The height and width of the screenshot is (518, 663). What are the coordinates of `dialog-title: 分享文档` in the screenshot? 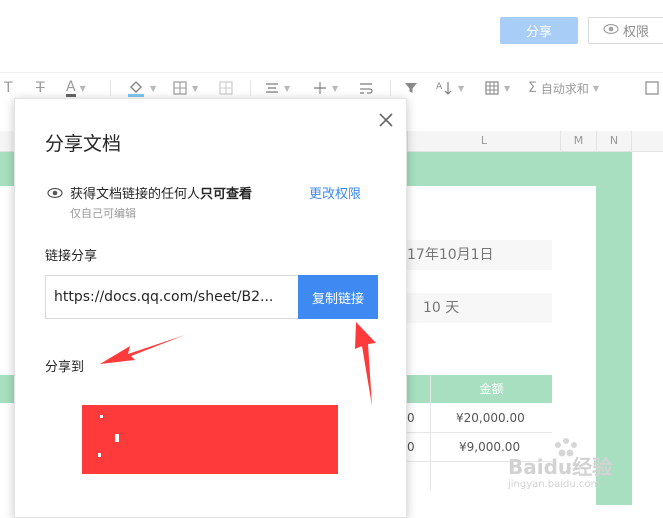 It's located at (83, 144).